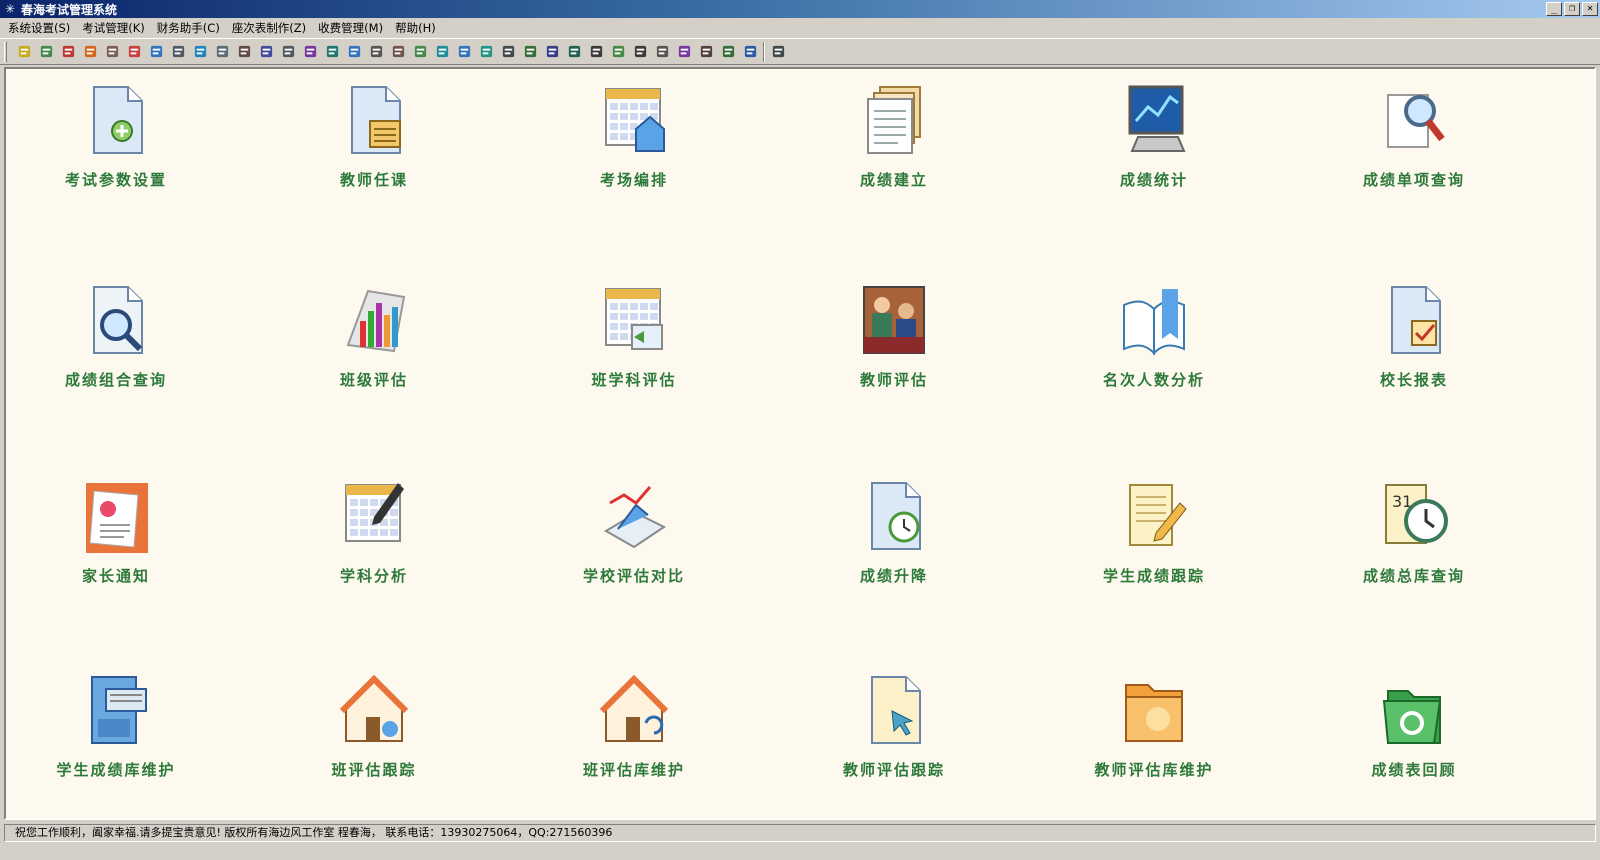  I want to click on chart-icon, so click(354, 52).